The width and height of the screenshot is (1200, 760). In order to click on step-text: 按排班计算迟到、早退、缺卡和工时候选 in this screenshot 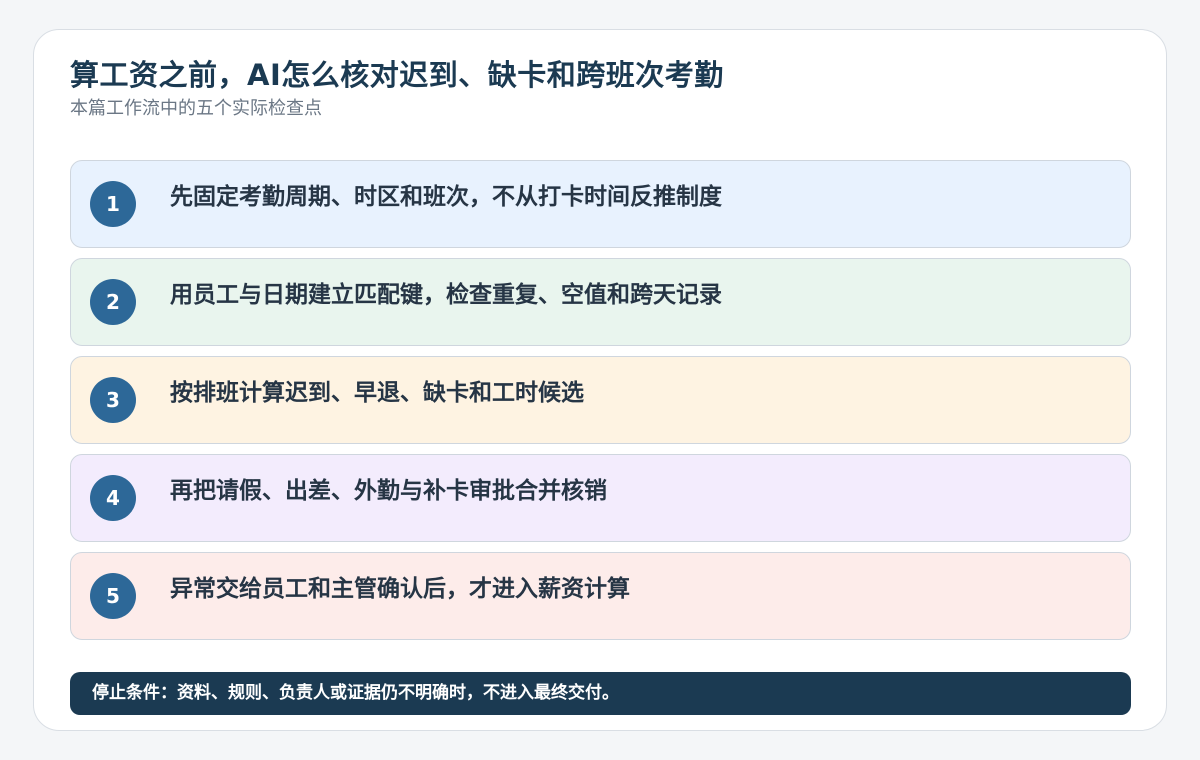, I will do `click(377, 393)`.